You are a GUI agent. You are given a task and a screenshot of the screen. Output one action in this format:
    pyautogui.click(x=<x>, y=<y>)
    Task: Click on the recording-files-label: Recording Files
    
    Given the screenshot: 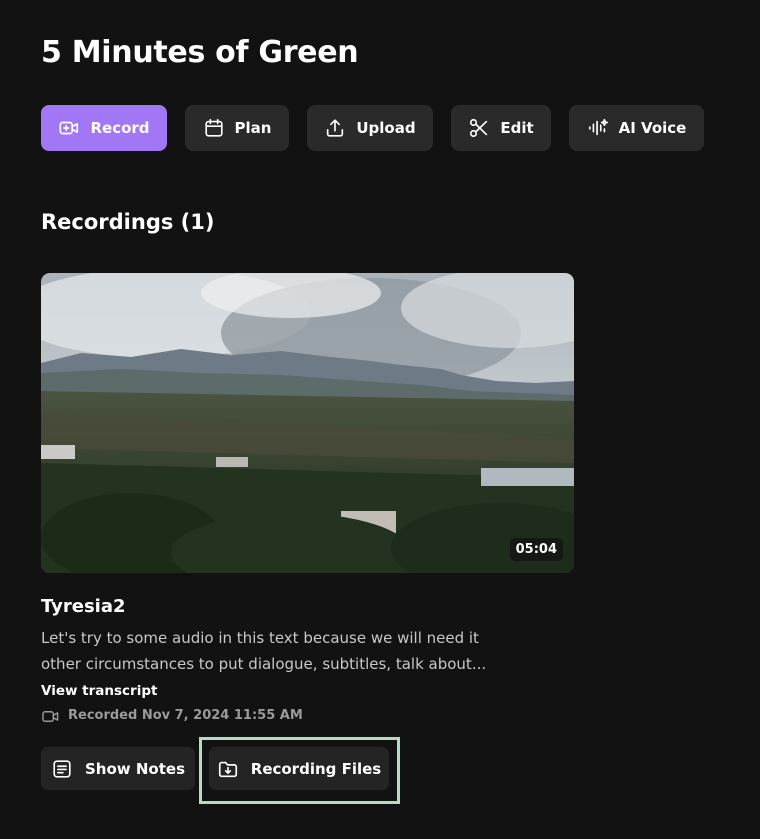 What is the action you would take?
    pyautogui.click(x=316, y=768)
    